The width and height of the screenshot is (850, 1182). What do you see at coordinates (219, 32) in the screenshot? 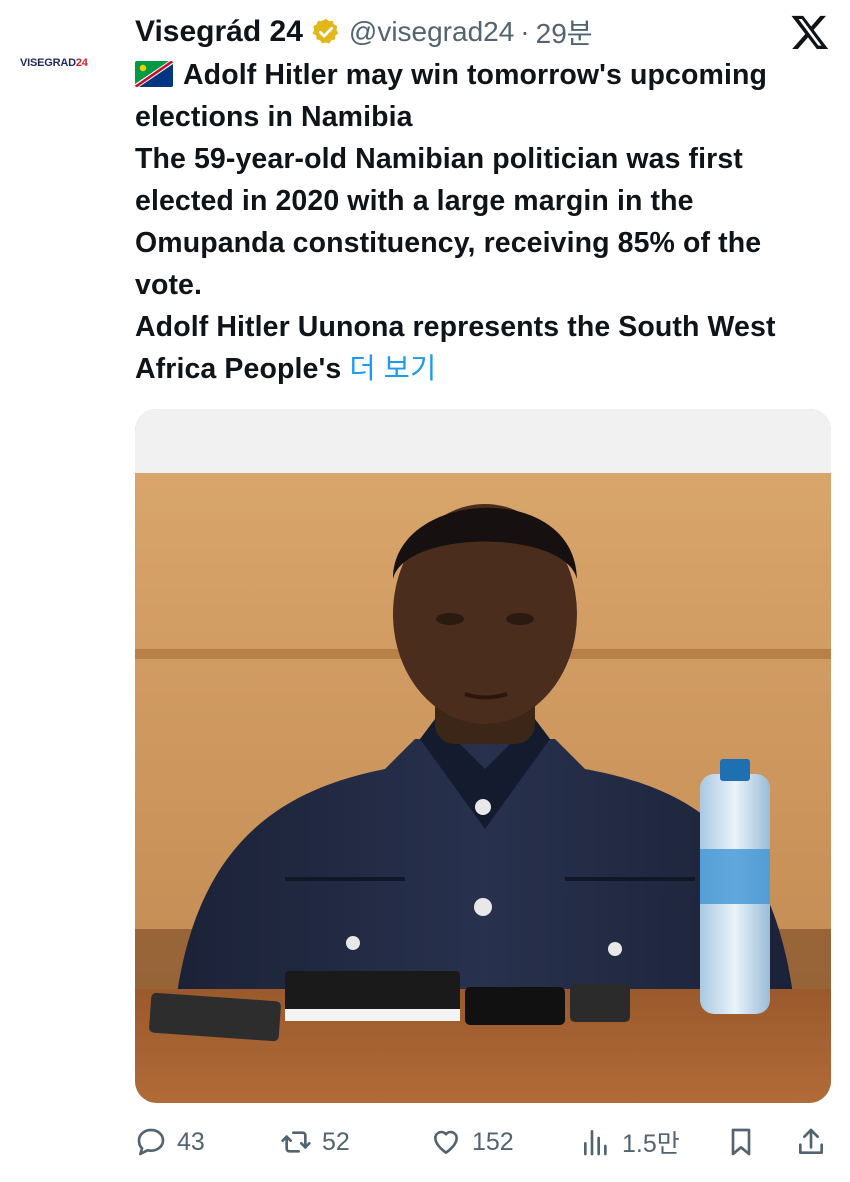
I see `account-name: Visegrád 24` at bounding box center [219, 32].